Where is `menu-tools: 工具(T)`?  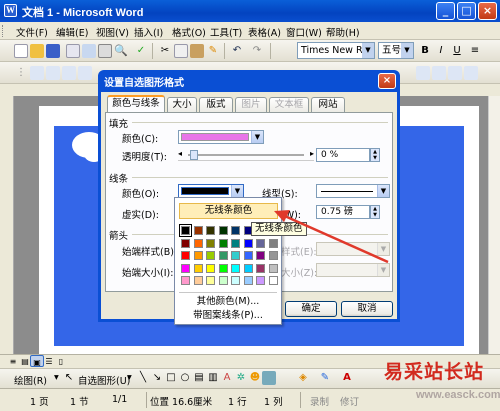 menu-tools: 工具(T) is located at coordinates (226, 32).